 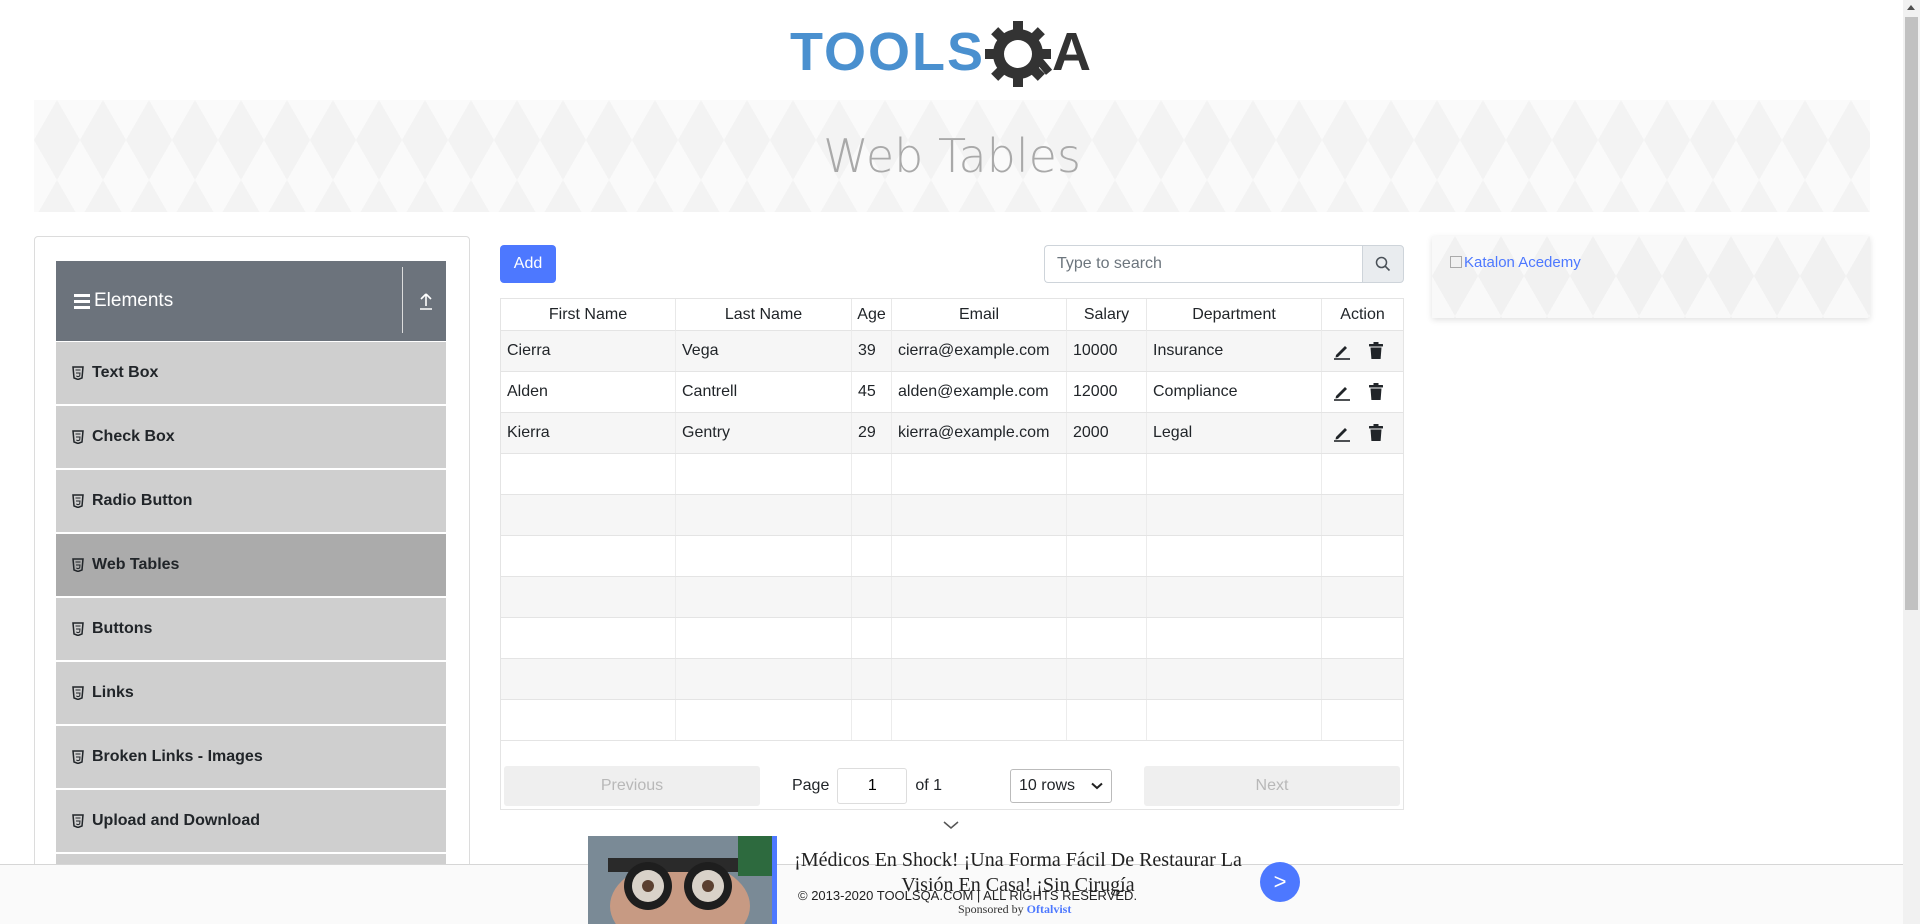 What do you see at coordinates (1272, 785) in the screenshot?
I see `next-button: Next` at bounding box center [1272, 785].